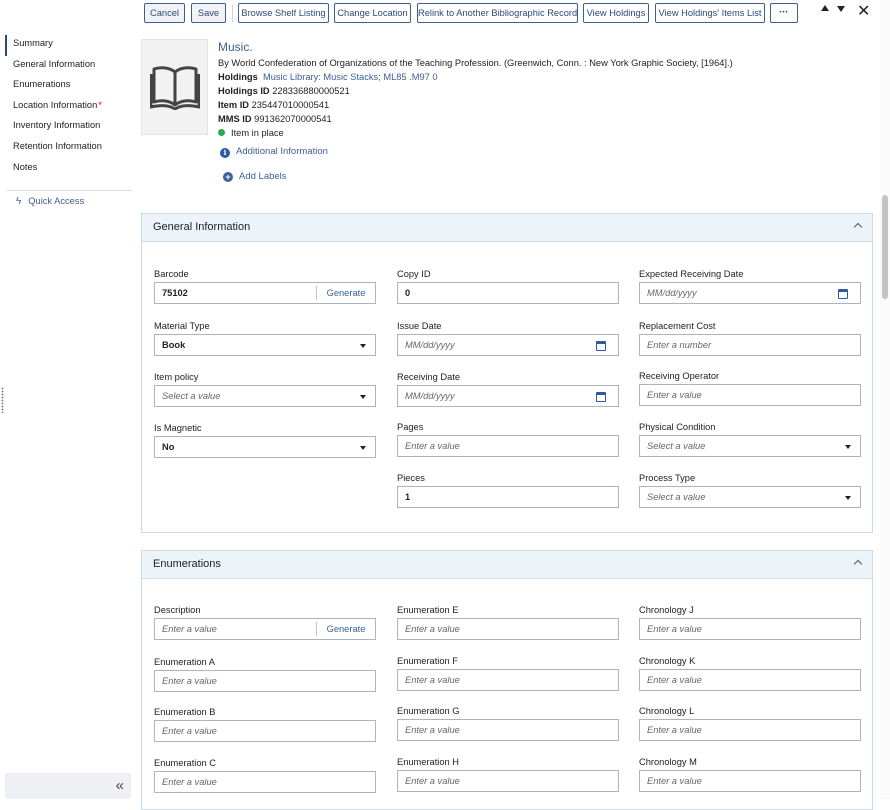 Image resolution: width=890 pixels, height=810 pixels. I want to click on field-label: Item policy, so click(176, 377).